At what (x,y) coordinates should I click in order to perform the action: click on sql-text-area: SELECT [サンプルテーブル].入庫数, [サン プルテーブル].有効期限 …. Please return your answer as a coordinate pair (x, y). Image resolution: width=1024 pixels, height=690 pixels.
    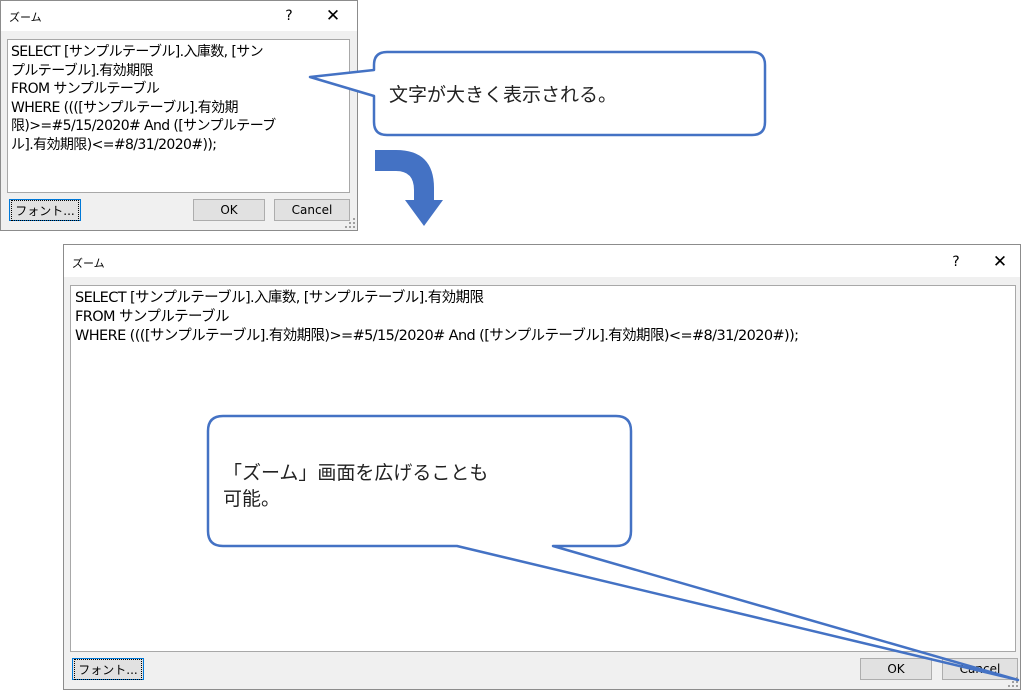
    Looking at the image, I should click on (178, 116).